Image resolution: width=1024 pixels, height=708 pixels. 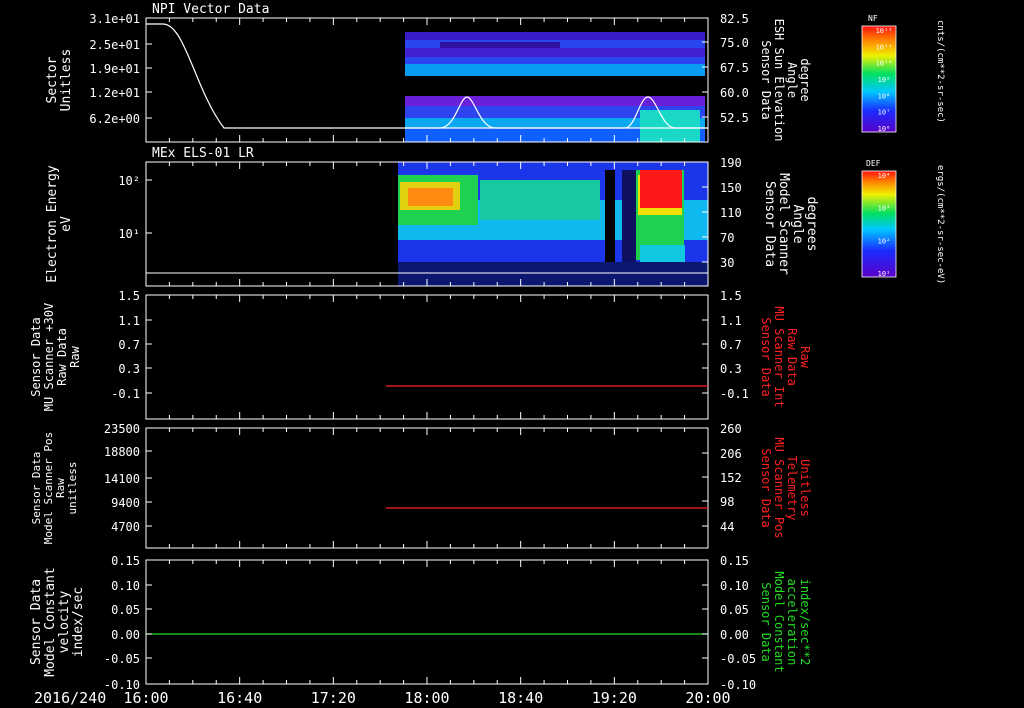 I want to click on left-axis-label-line: Unitless, so click(x=66, y=80).